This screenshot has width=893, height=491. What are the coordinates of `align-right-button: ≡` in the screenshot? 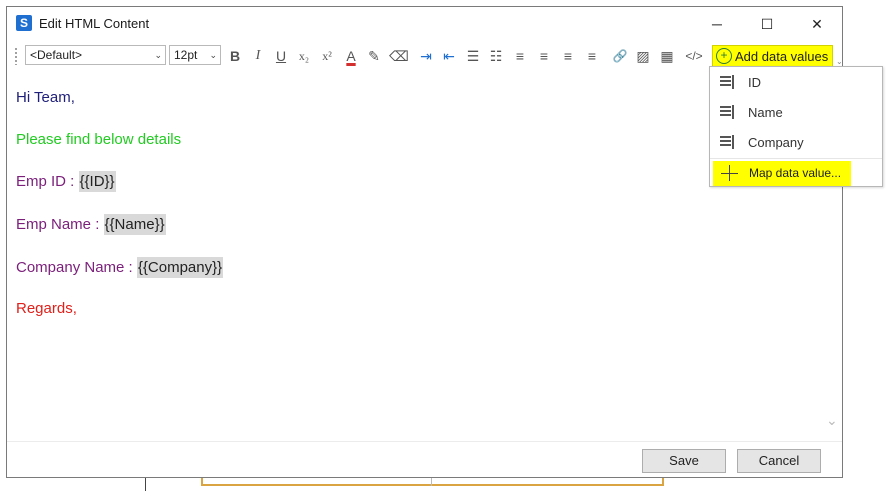 It's located at (568, 56).